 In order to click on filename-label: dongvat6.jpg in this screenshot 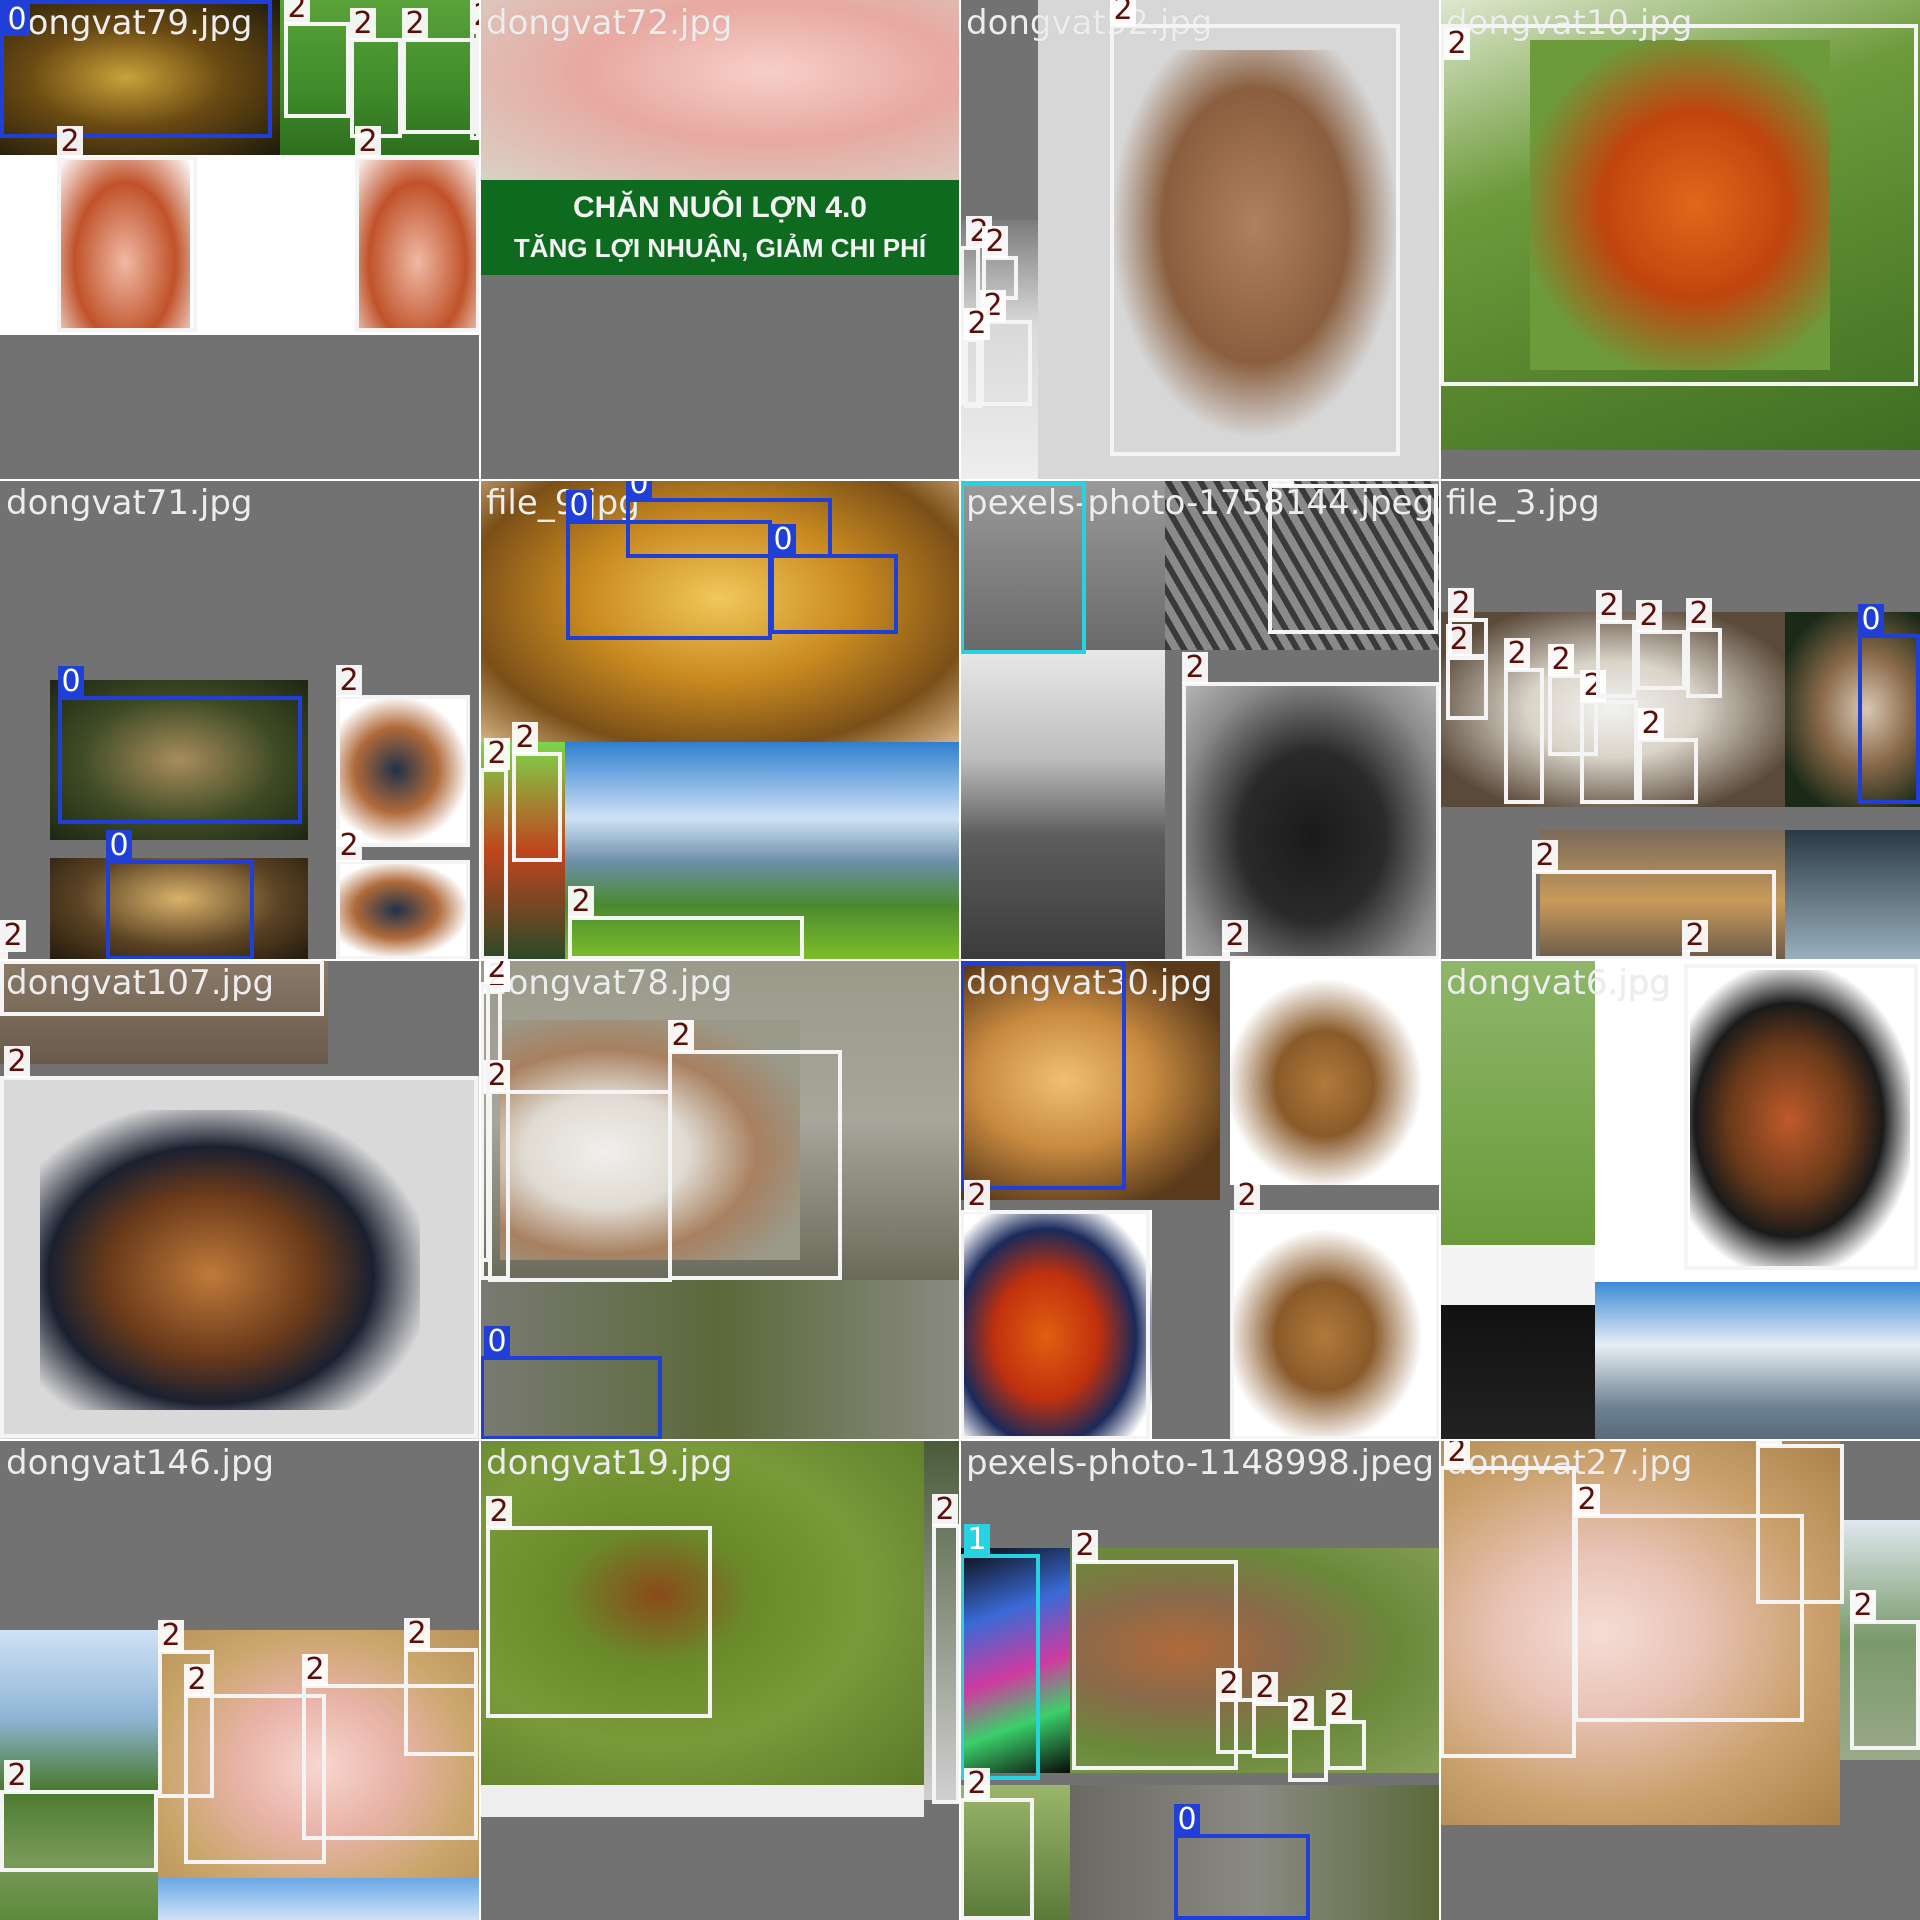, I will do `click(1558, 983)`.